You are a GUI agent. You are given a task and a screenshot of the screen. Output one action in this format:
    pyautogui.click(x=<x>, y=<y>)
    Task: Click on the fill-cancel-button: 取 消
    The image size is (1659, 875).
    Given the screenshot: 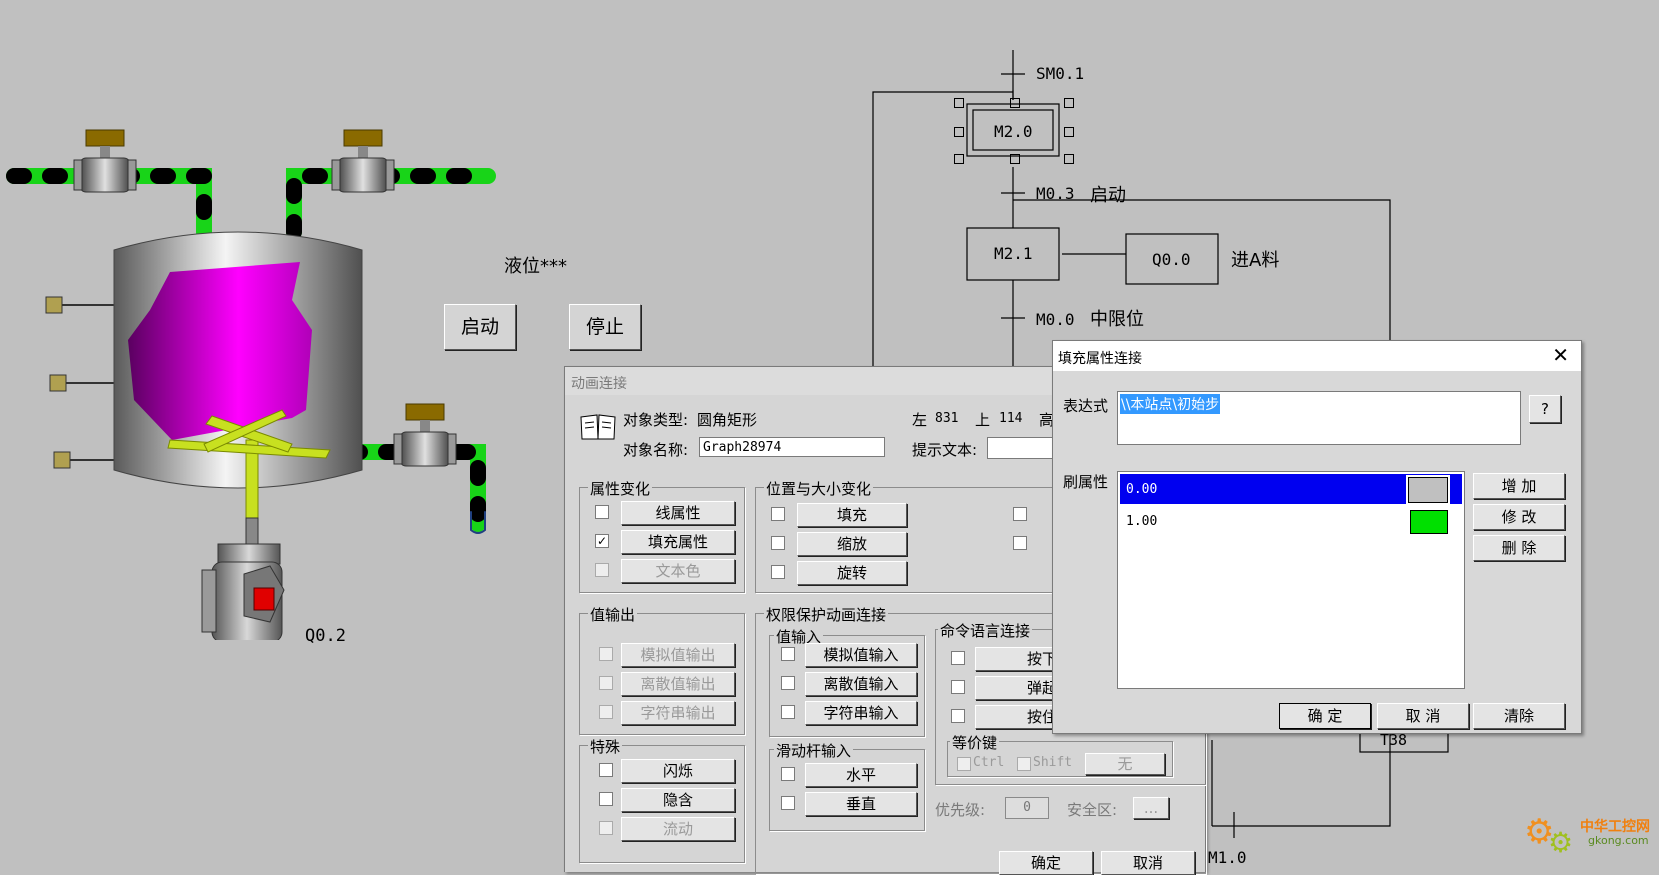 What is the action you would take?
    pyautogui.click(x=1423, y=716)
    